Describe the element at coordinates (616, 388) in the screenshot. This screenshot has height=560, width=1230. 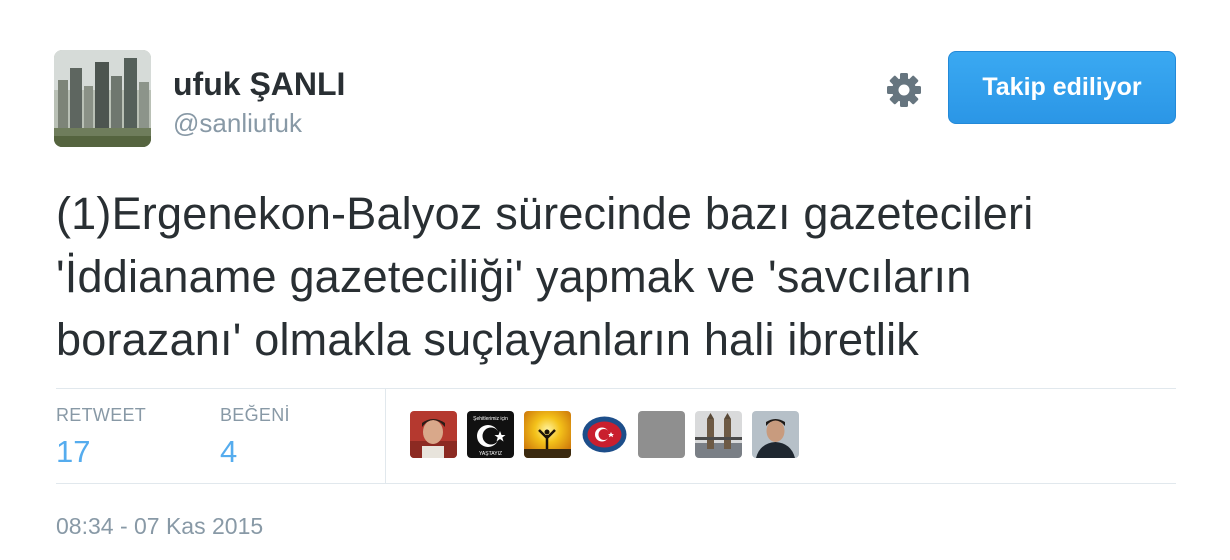
I see `stats-top-divider` at that location.